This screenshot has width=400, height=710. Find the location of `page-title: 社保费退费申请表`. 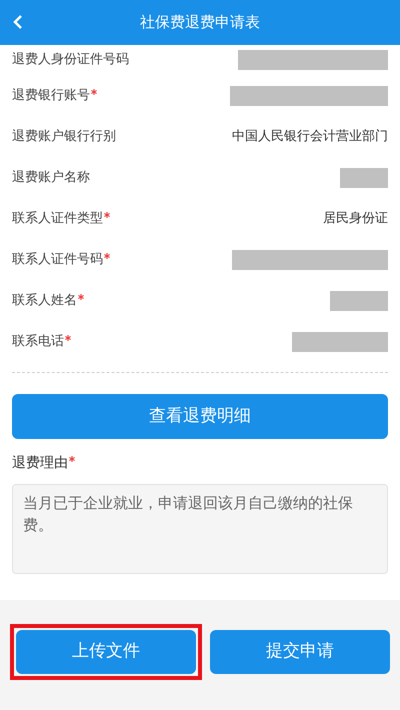

page-title: 社保费退费申请表 is located at coordinates (200, 23).